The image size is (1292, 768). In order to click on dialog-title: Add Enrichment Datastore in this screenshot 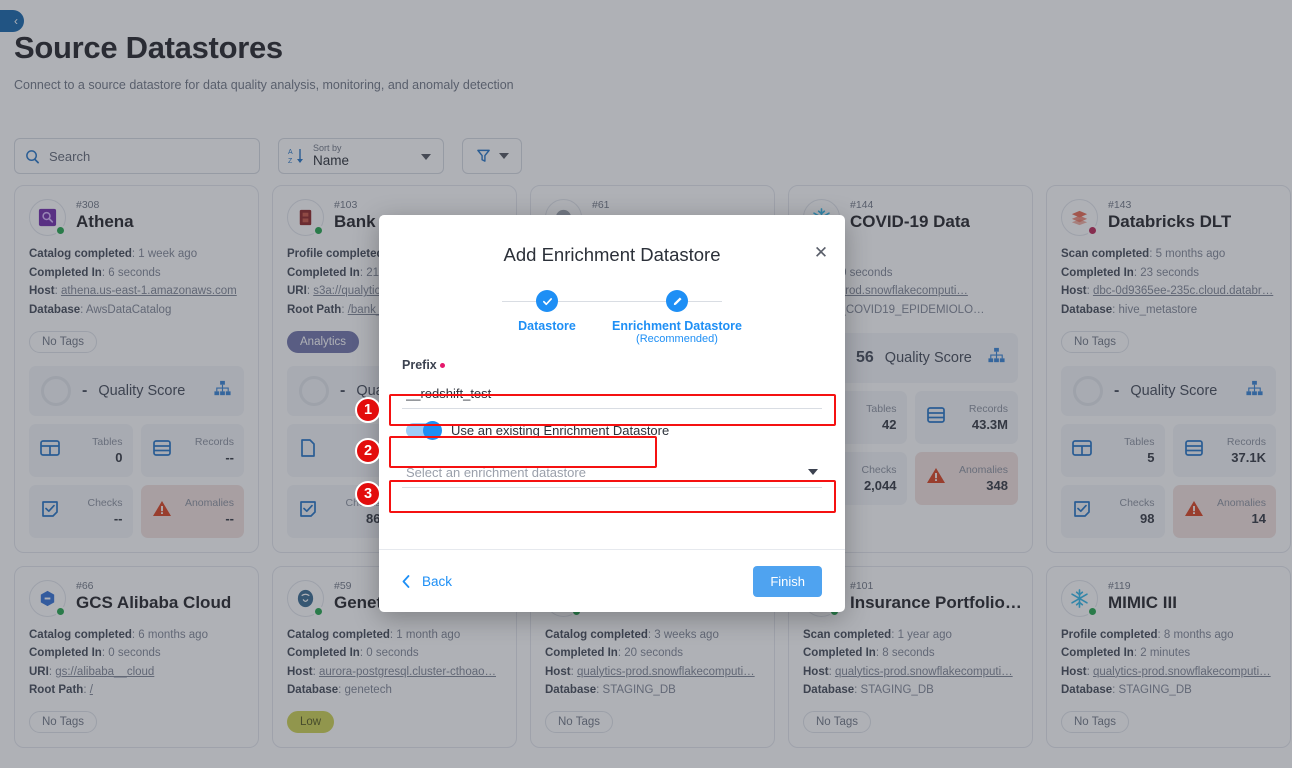, I will do `click(612, 254)`.